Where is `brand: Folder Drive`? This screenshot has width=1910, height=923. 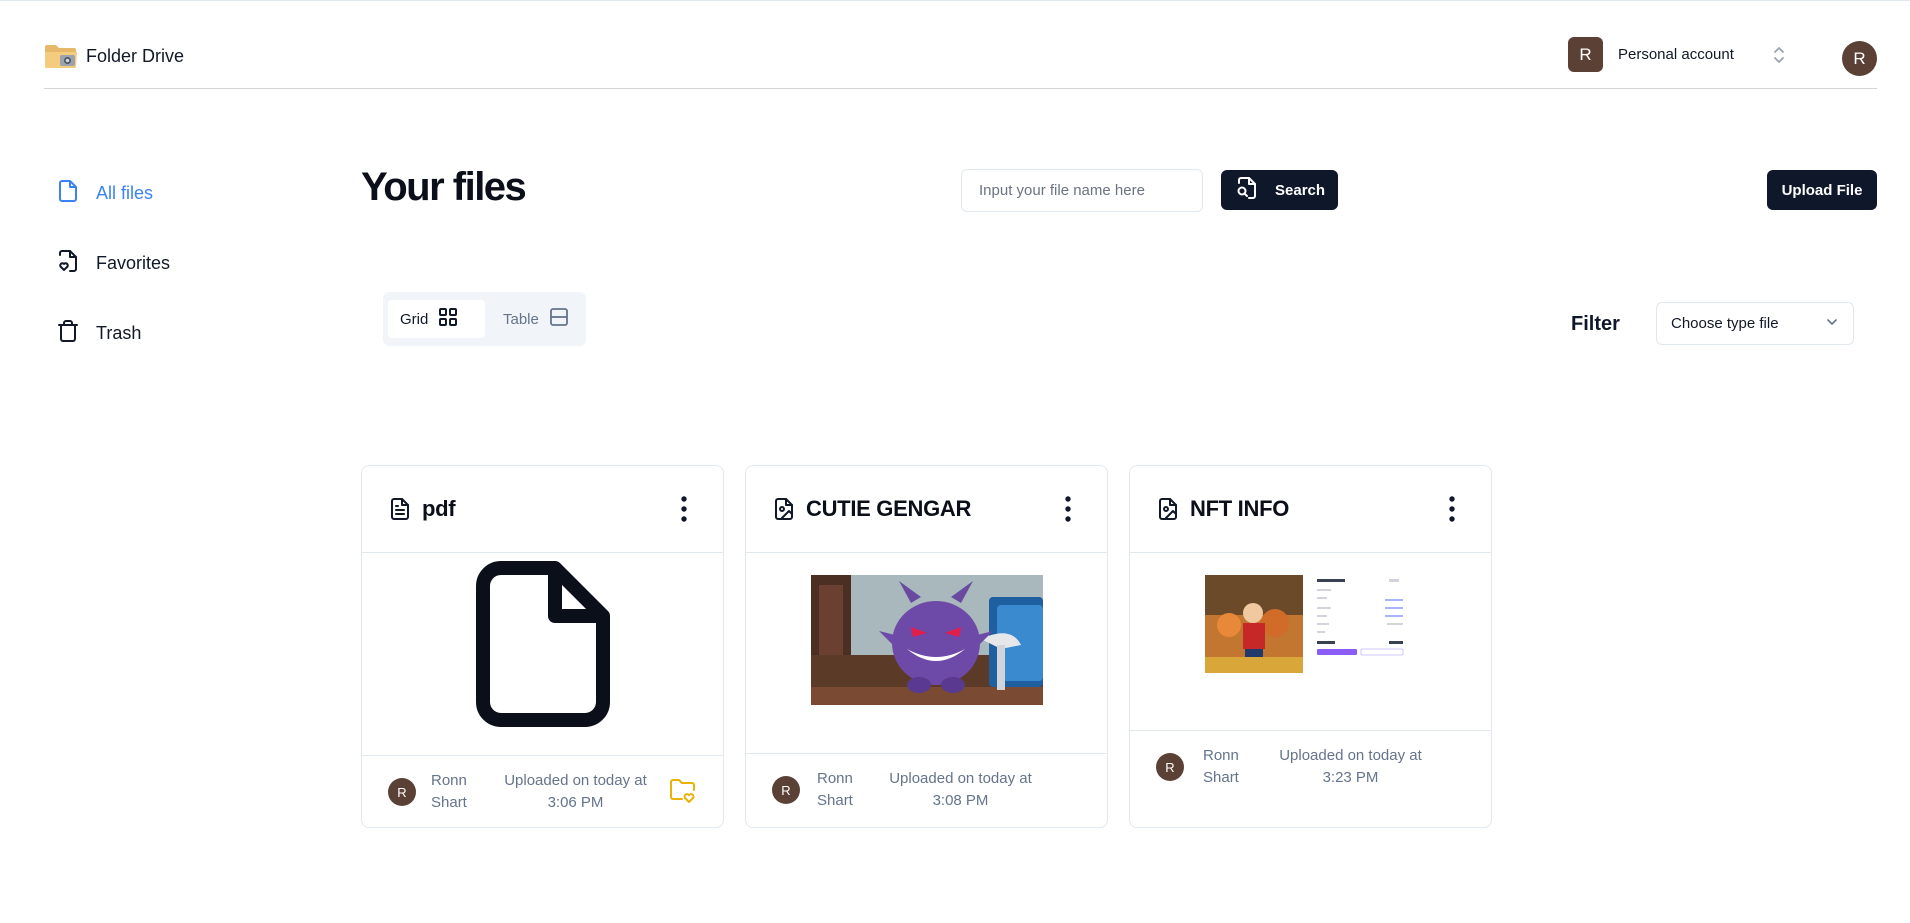 brand: Folder Drive is located at coordinates (114, 56).